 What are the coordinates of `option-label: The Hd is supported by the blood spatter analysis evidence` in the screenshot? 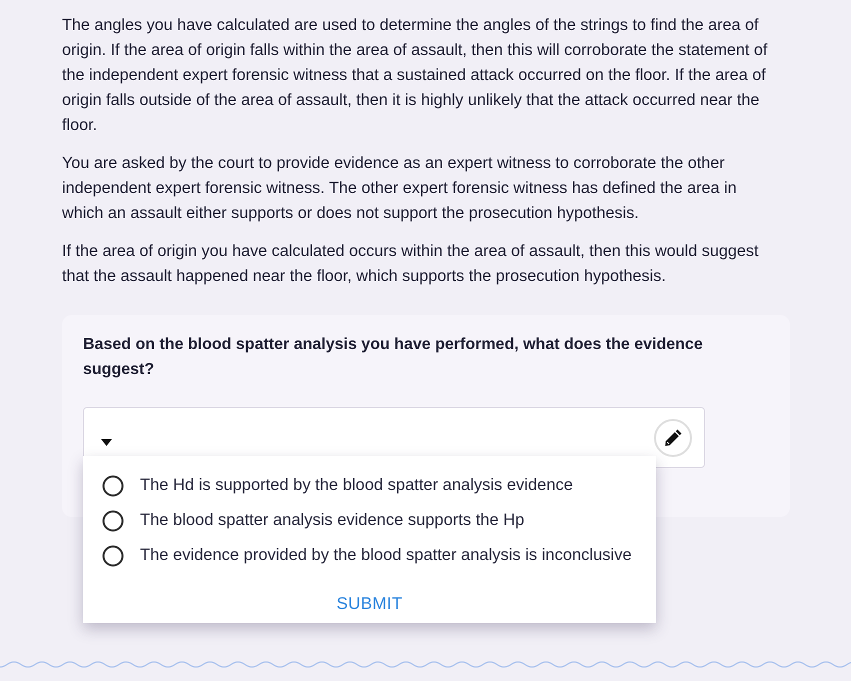 It's located at (356, 485).